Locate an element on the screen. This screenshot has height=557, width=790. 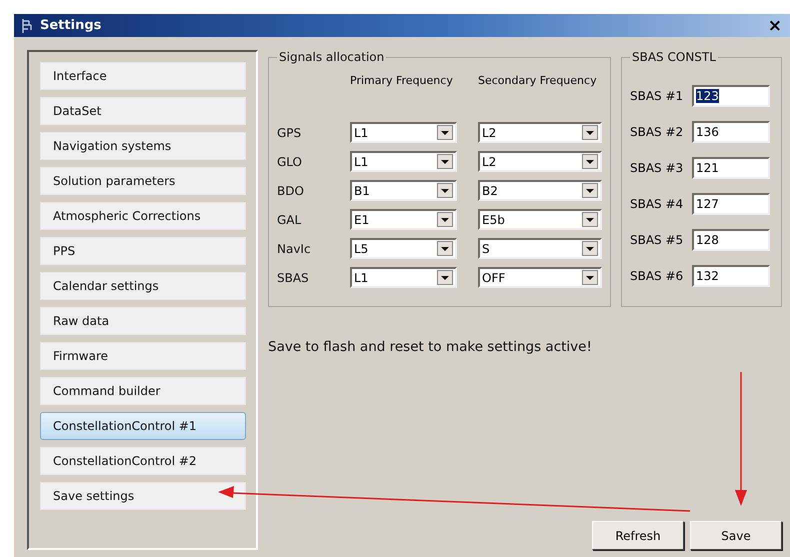
sidebar-item: Firmware is located at coordinates (143, 356).